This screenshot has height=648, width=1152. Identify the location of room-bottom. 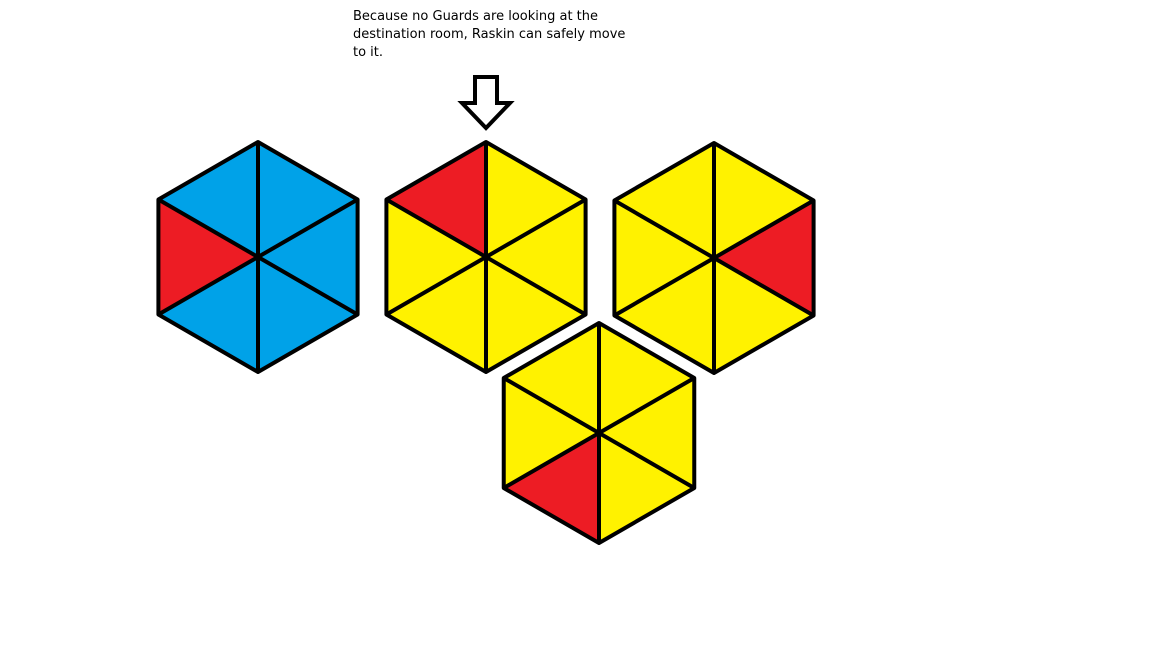
(599, 433).